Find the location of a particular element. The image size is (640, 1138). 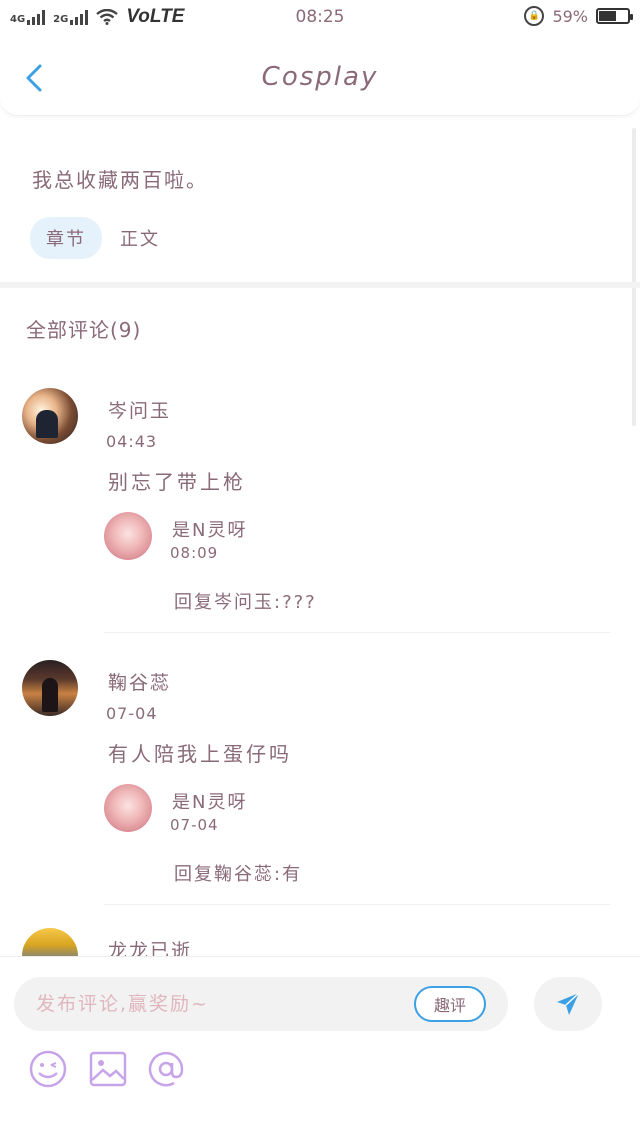

status-left: 4G 2G VoLTE is located at coordinates (97, 17).